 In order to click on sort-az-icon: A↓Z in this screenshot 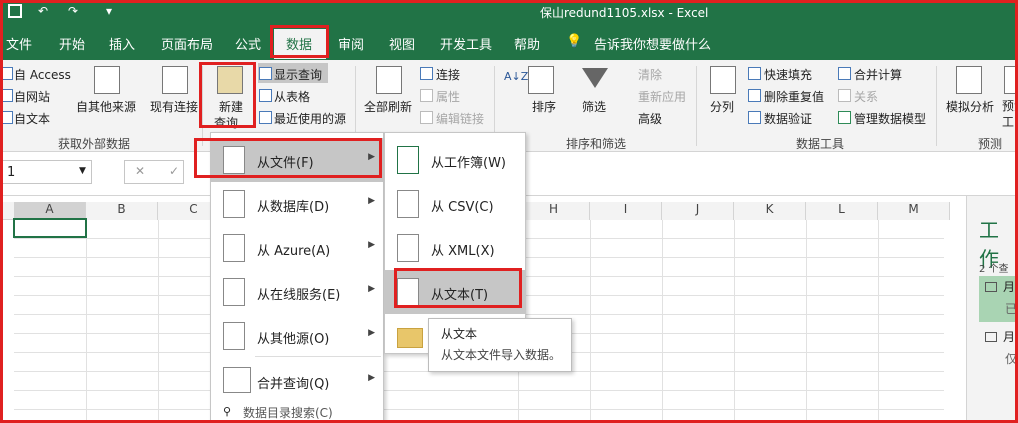, I will do `click(516, 76)`.